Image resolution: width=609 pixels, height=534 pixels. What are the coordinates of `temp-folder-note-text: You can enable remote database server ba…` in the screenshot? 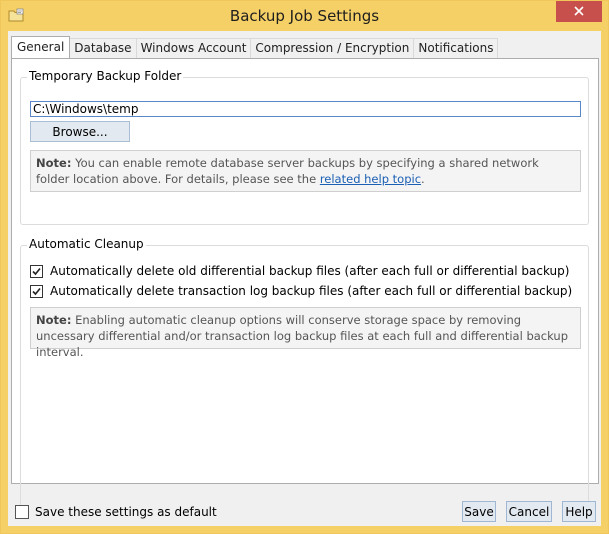 It's located at (287, 171).